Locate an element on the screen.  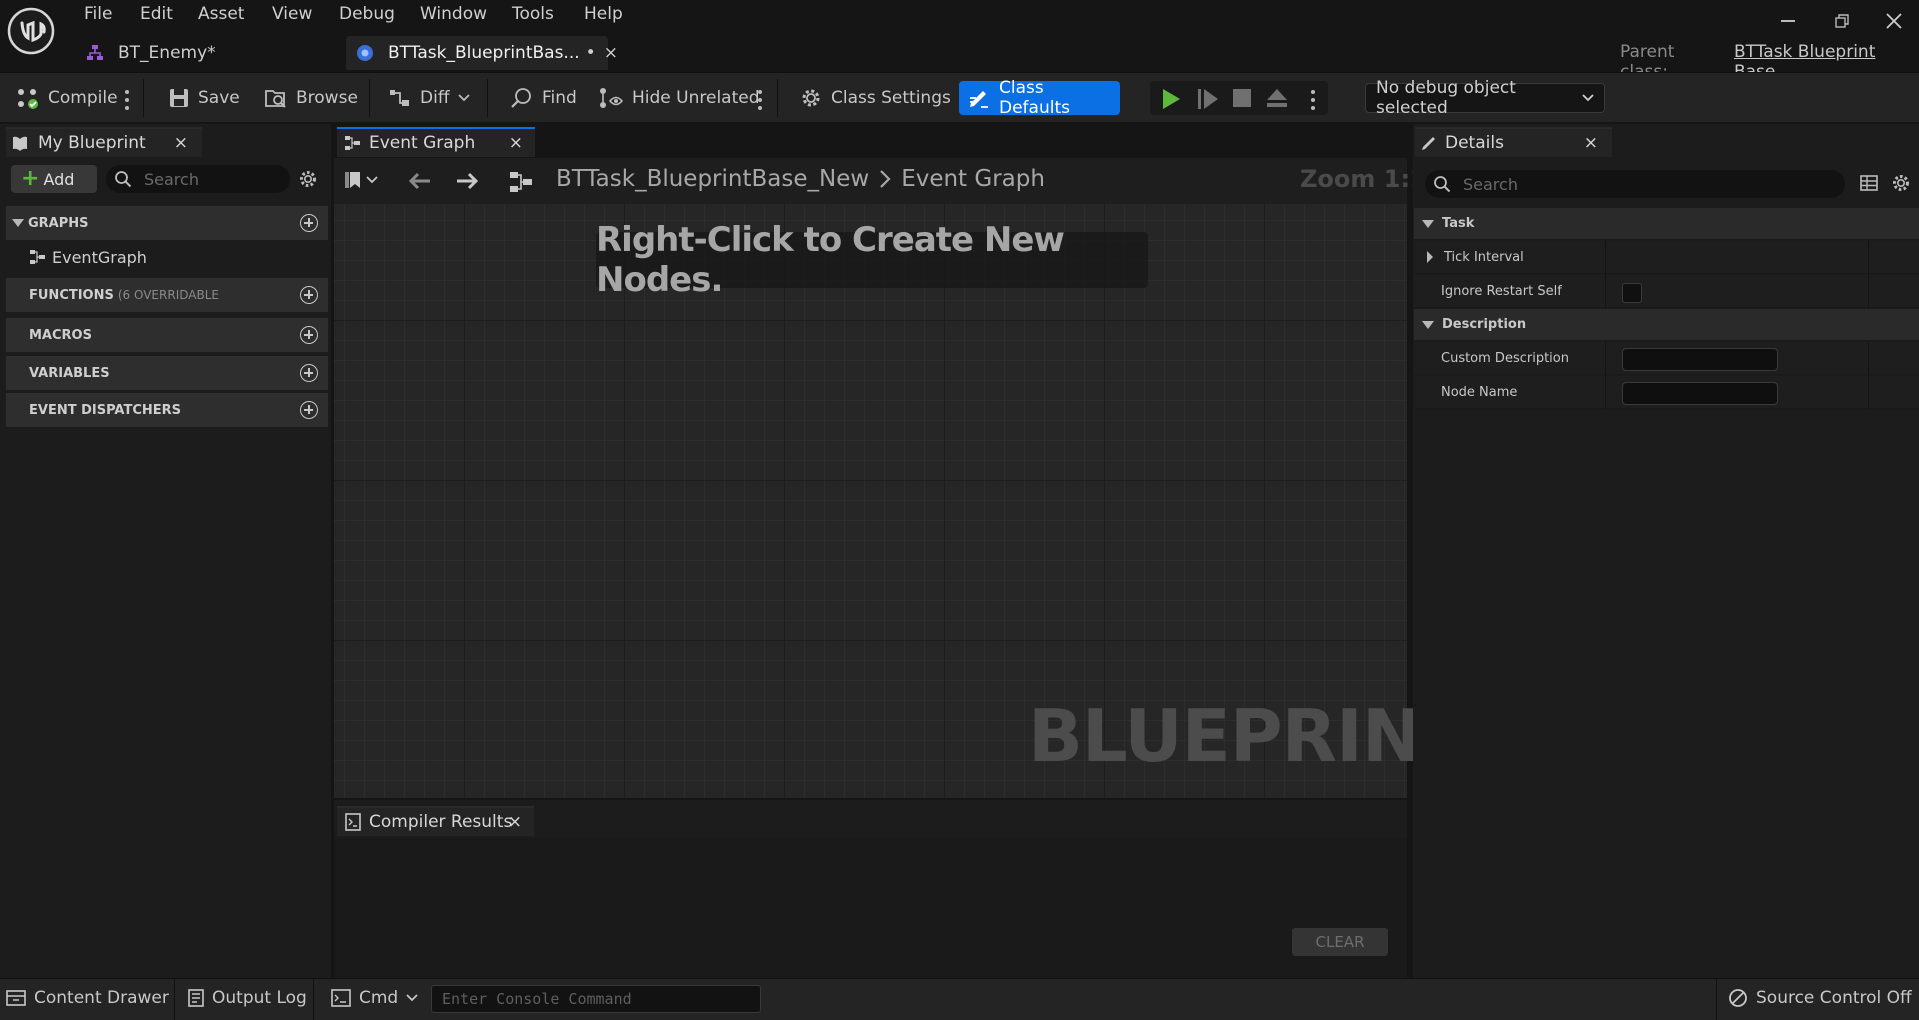
menu-view: View is located at coordinates (292, 16).